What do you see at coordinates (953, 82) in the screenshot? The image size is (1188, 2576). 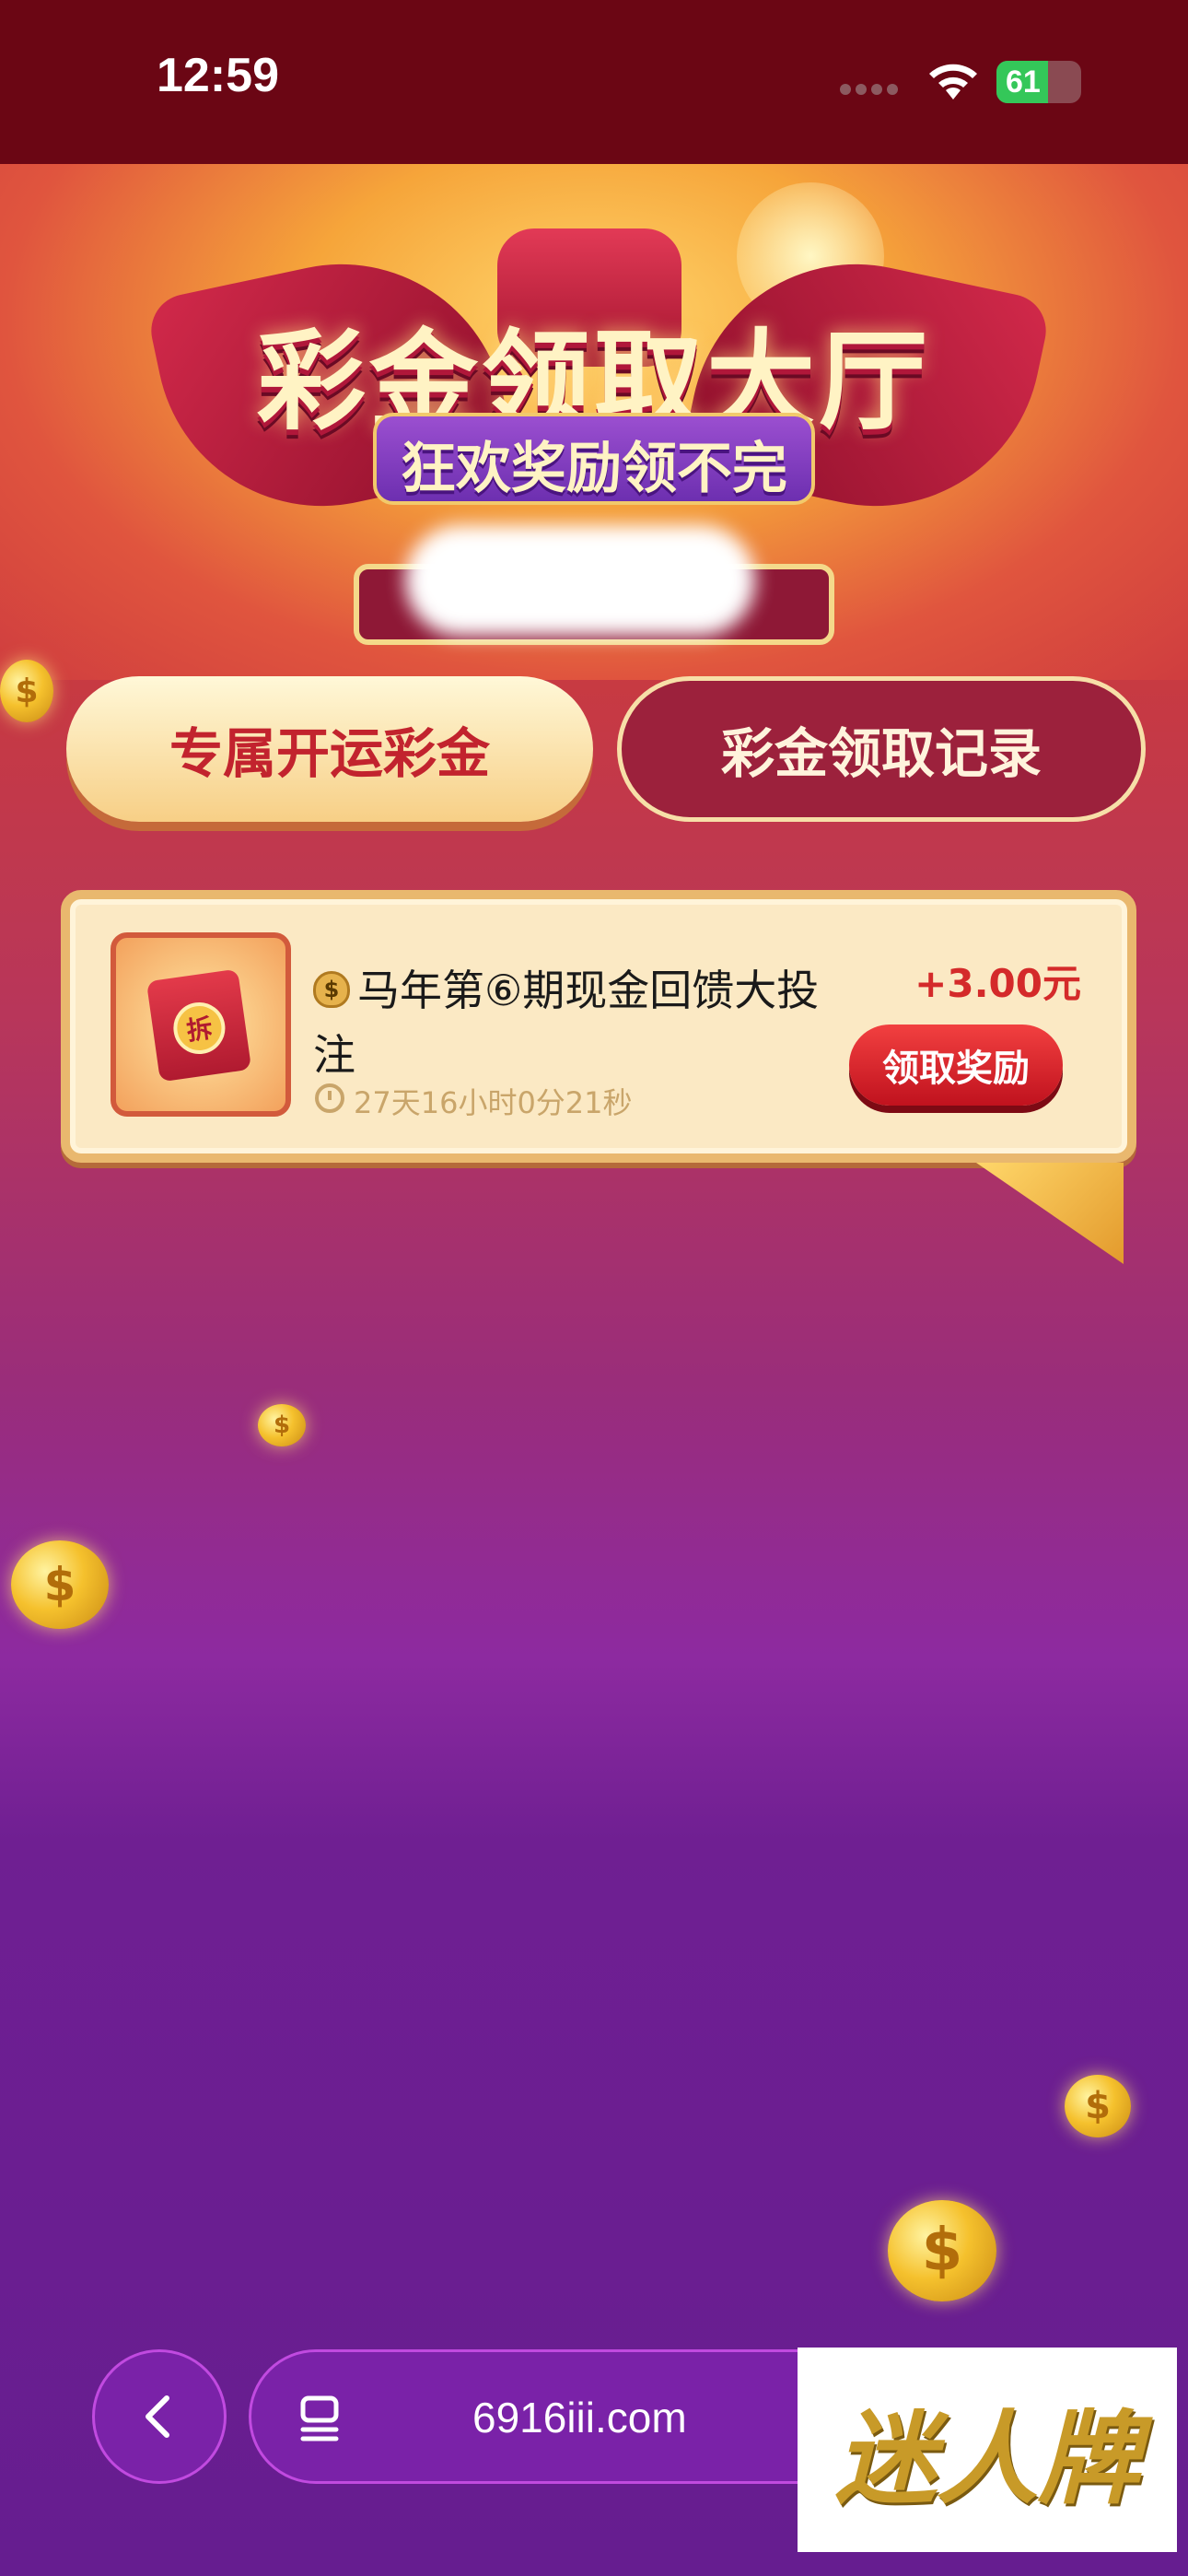 I see `wifi-icon` at bounding box center [953, 82].